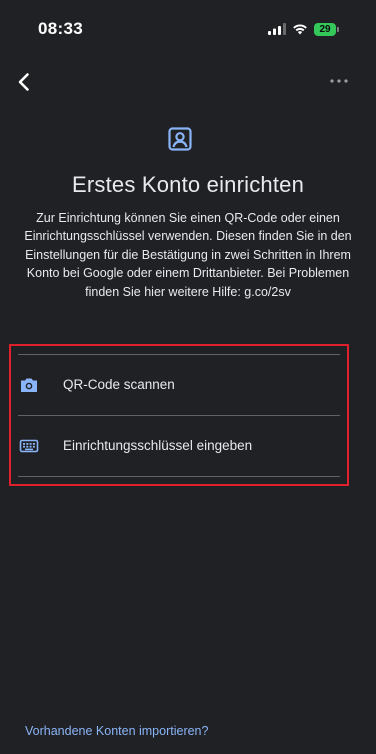  What do you see at coordinates (179, 385) in the screenshot?
I see `scan-qr-code-option: QR-Code scannen` at bounding box center [179, 385].